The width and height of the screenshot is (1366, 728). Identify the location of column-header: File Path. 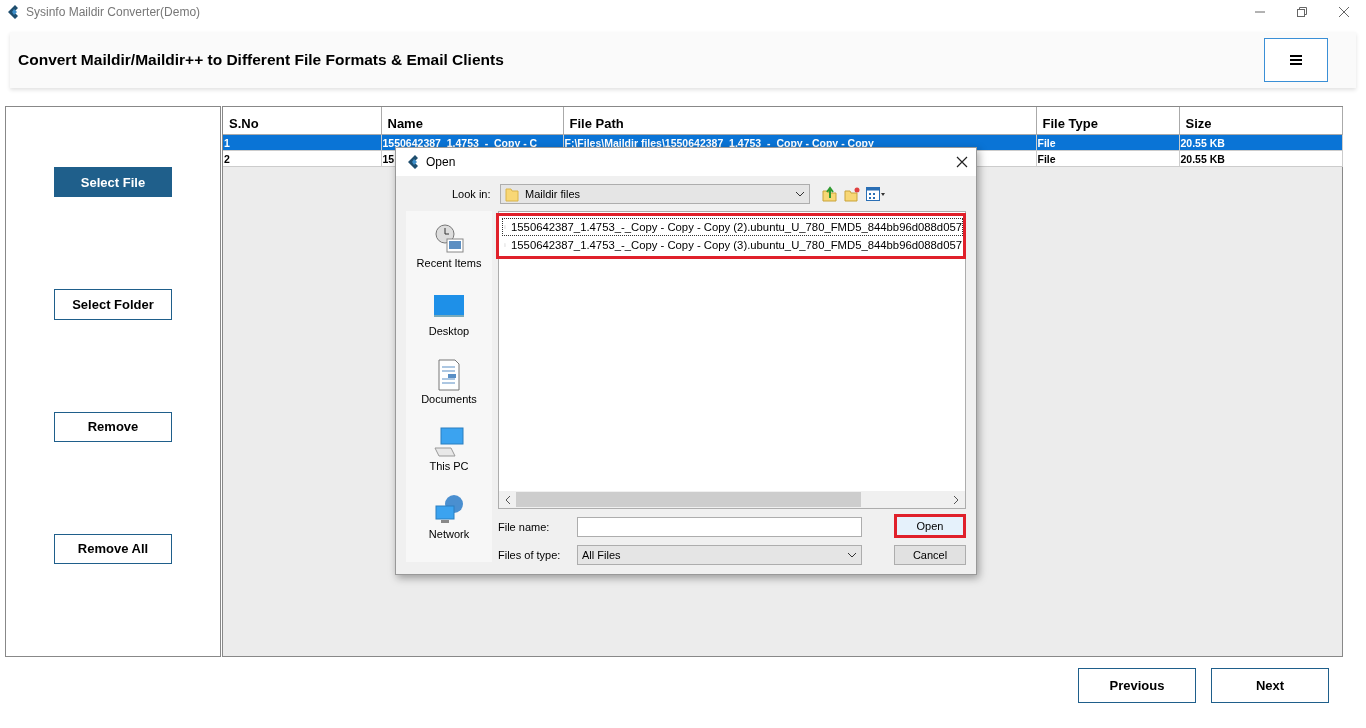
(799, 121).